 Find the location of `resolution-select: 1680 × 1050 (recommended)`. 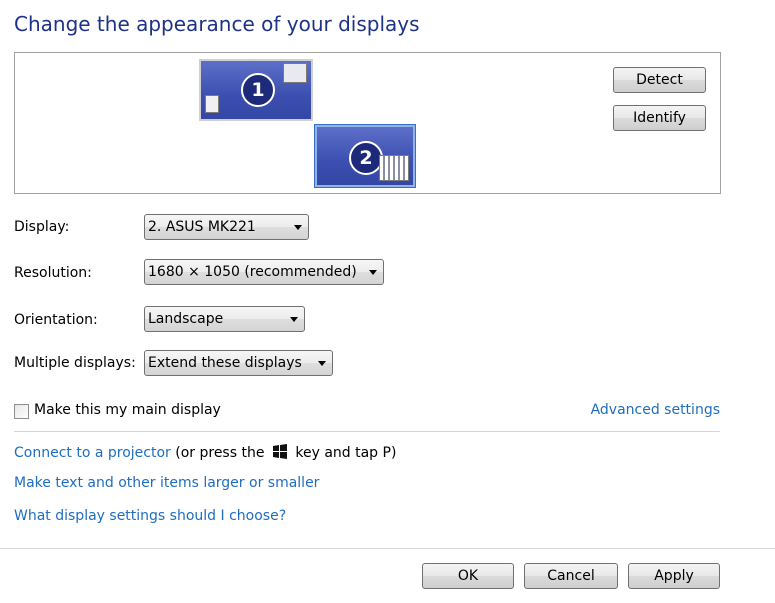

resolution-select: 1680 × 1050 (recommended) is located at coordinates (264, 272).